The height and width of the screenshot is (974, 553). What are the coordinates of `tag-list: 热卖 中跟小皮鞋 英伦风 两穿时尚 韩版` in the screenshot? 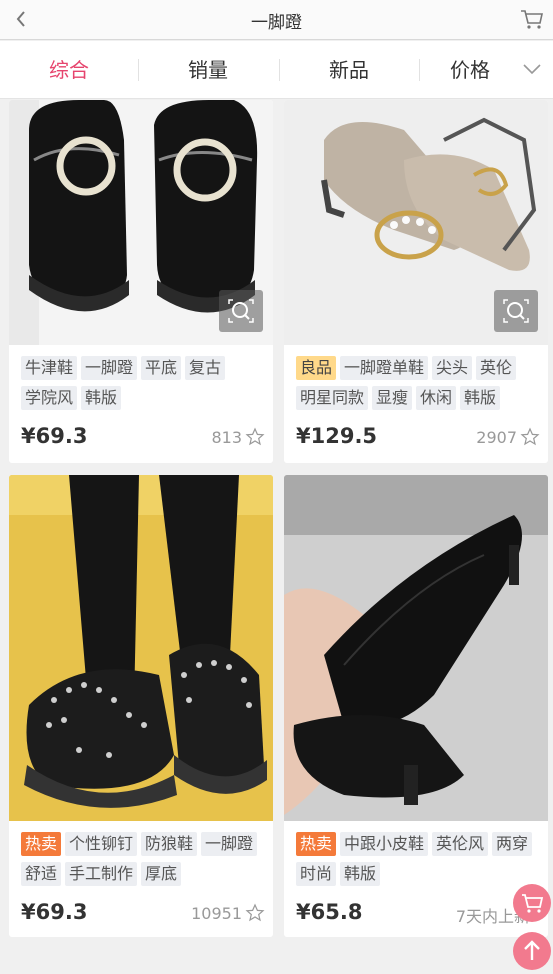 It's located at (419, 862).